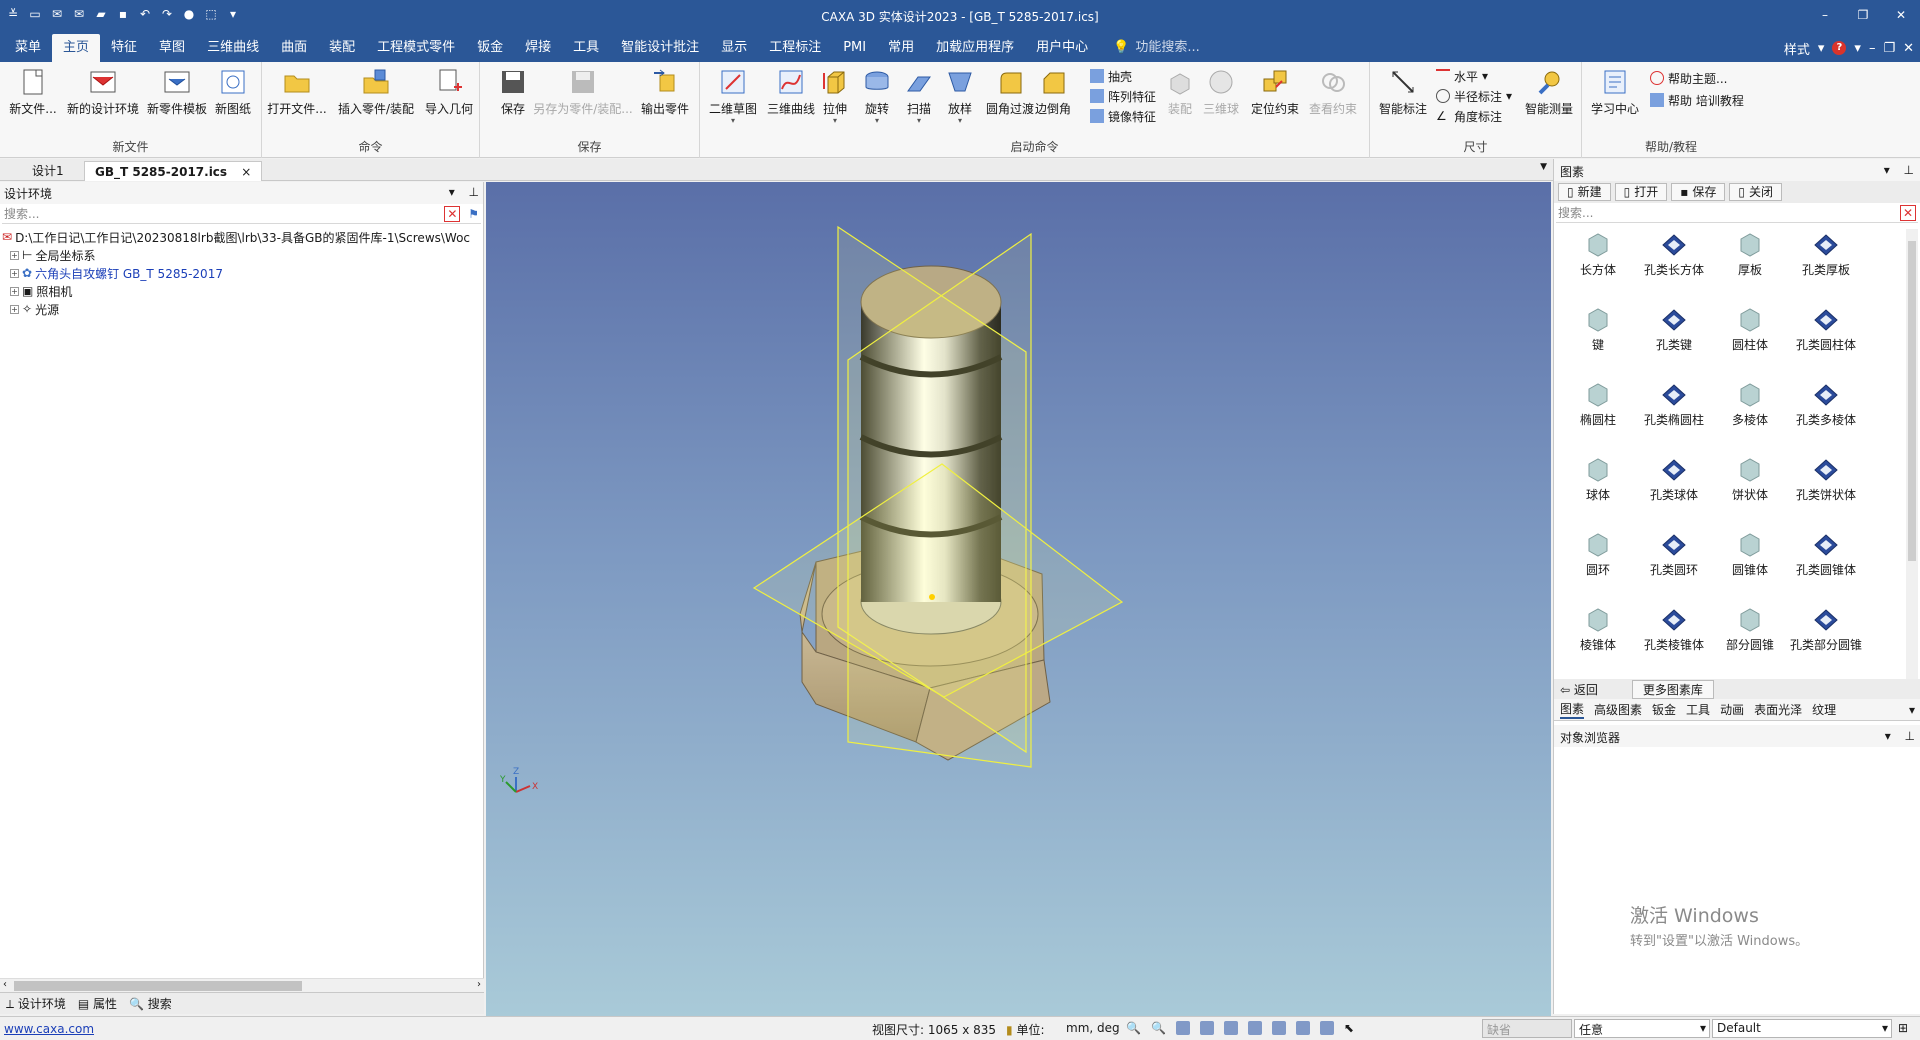 This screenshot has width=1920, height=1040. I want to click on library-item: 圆环, so click(1598, 561).